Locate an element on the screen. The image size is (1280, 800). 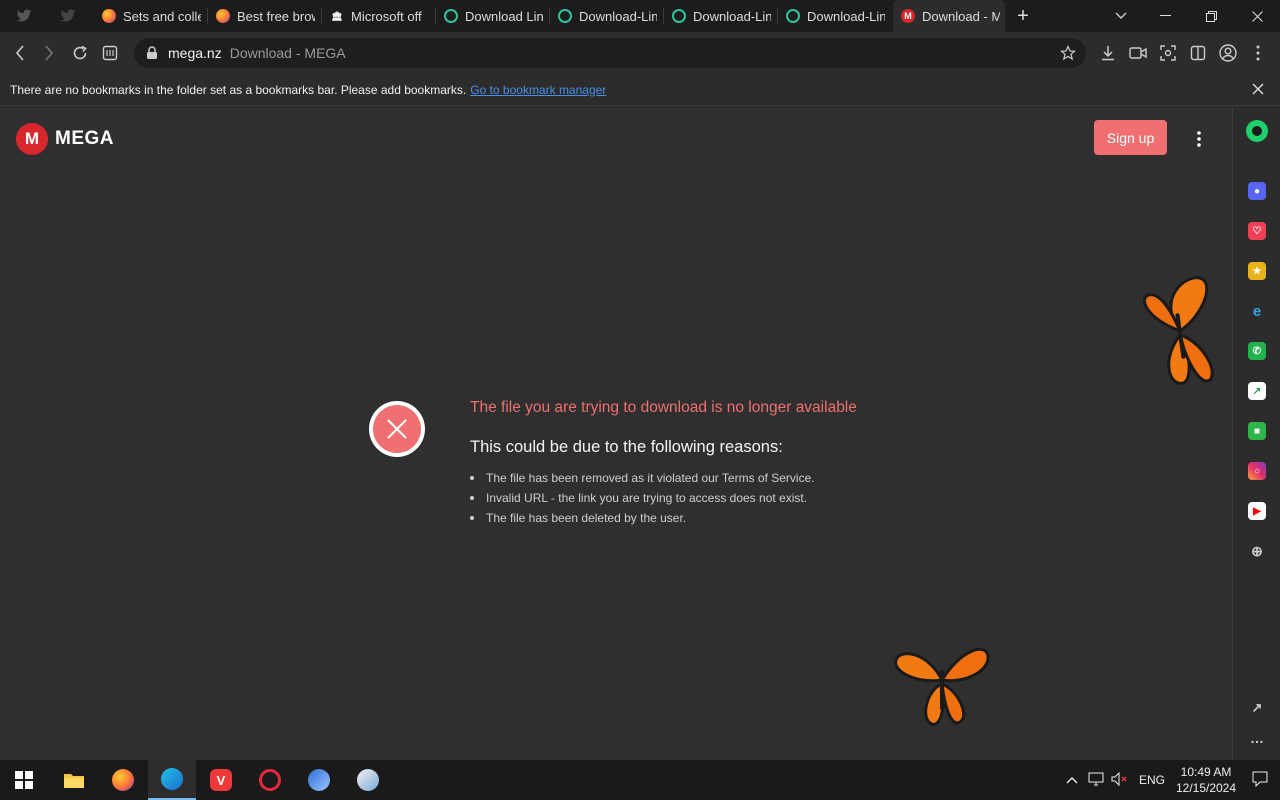
system-tray: ENG 10:49 AM 12/15/2024 is located at coordinates (1170, 780).